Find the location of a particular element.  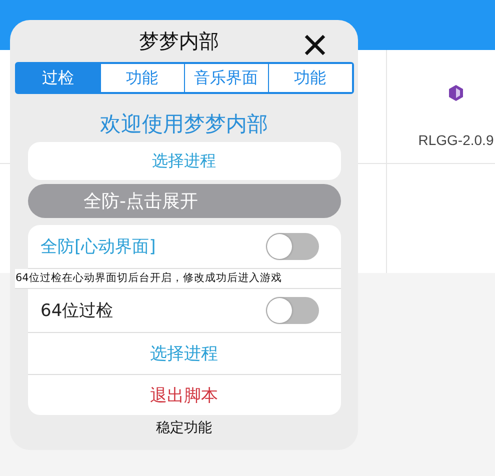

app-icon is located at coordinates (456, 93).